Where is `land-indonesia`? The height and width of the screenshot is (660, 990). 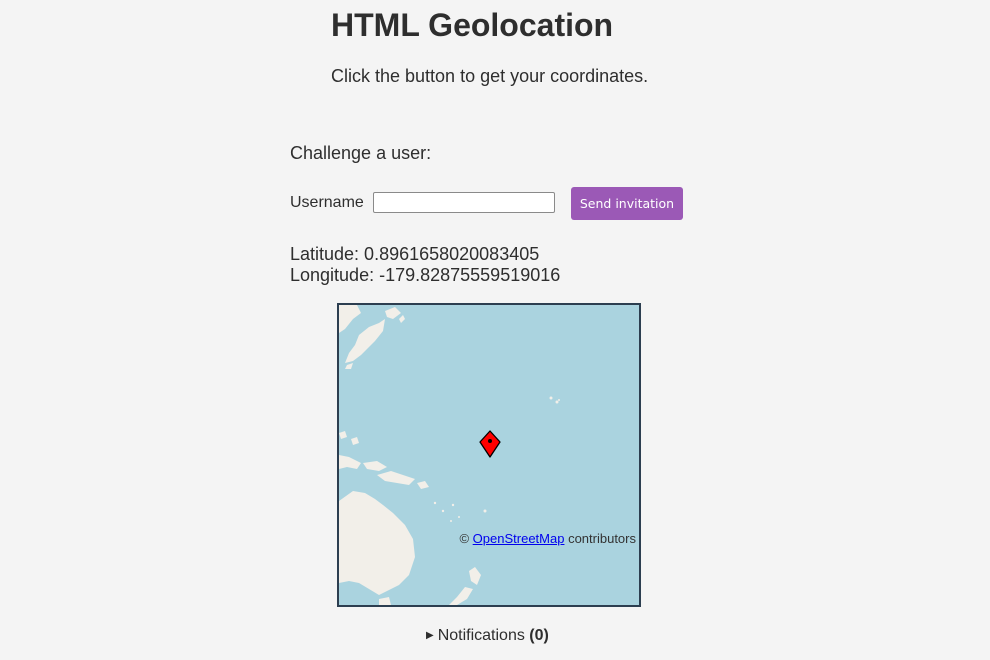
land-indonesia is located at coordinates (350, 462).